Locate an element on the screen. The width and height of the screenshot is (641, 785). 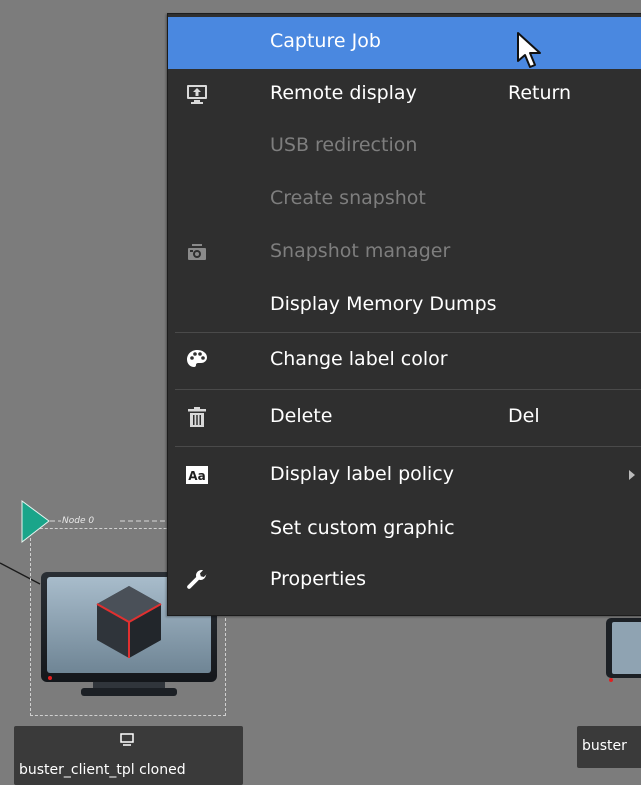
menu-item-label: Delete is located at coordinates (301, 416).